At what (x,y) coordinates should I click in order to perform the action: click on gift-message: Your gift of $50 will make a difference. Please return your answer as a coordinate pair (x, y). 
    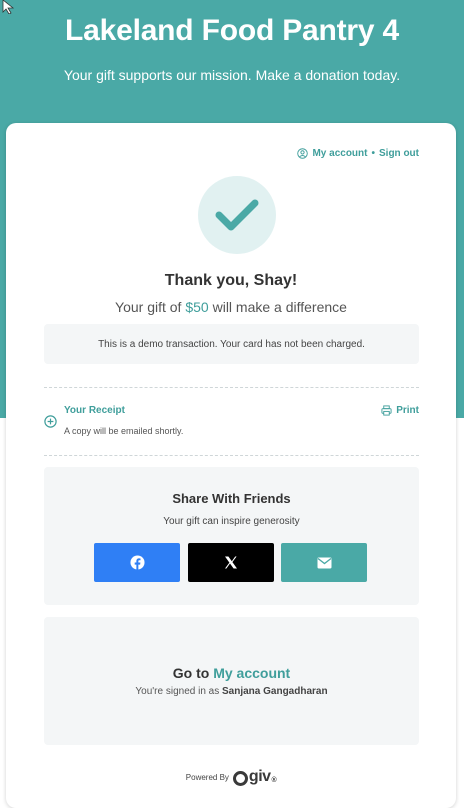
    Looking at the image, I should click on (231, 307).